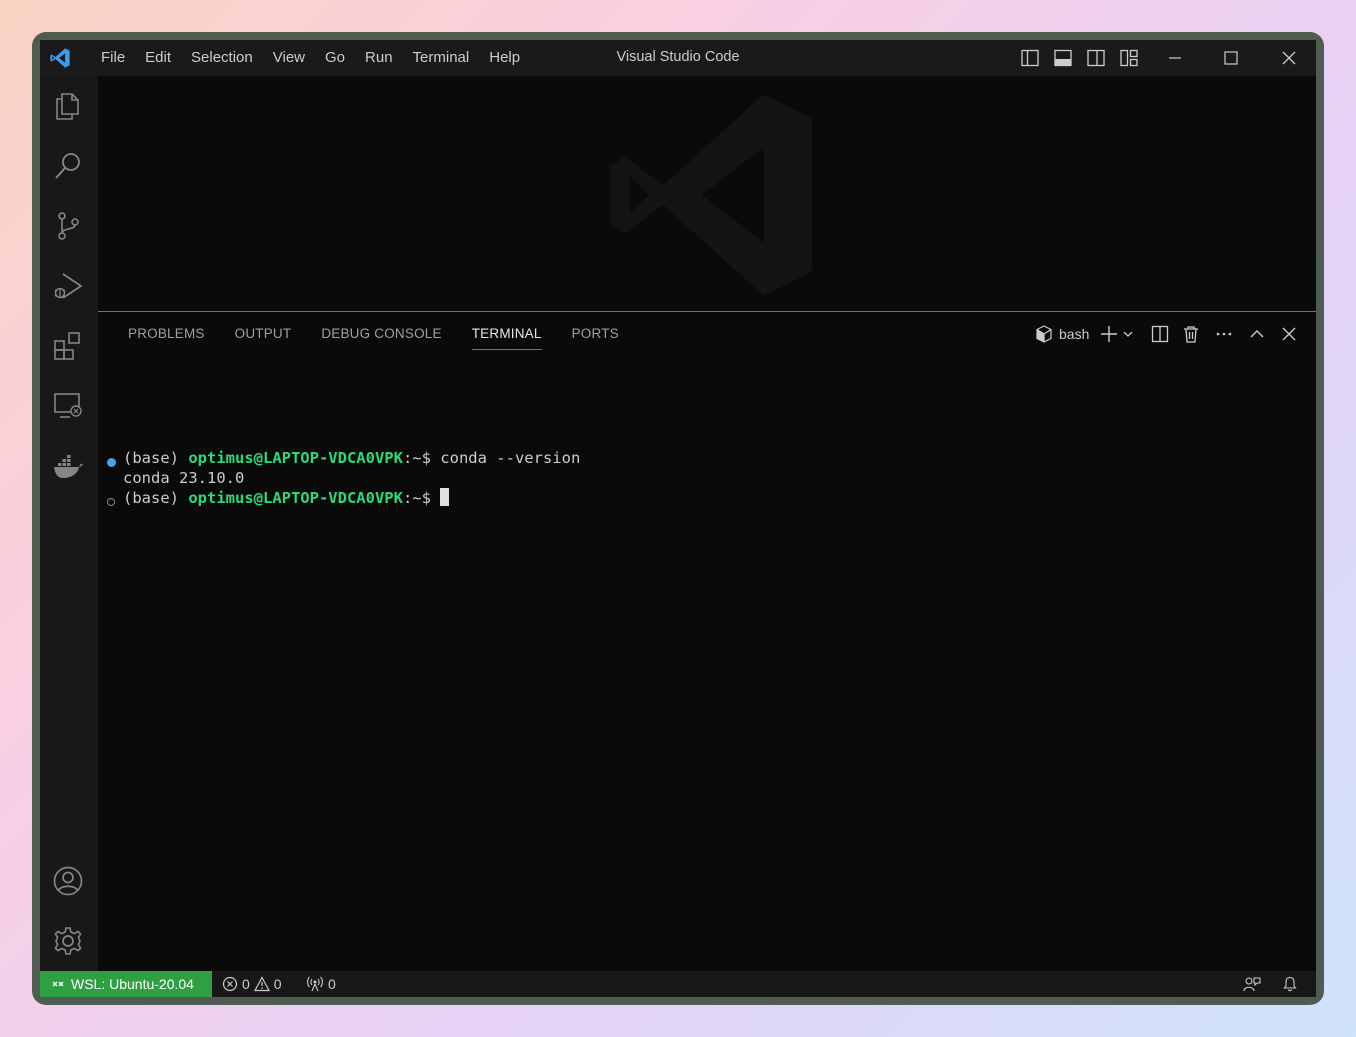 The image size is (1356, 1037). I want to click on error-count: 0, so click(246, 984).